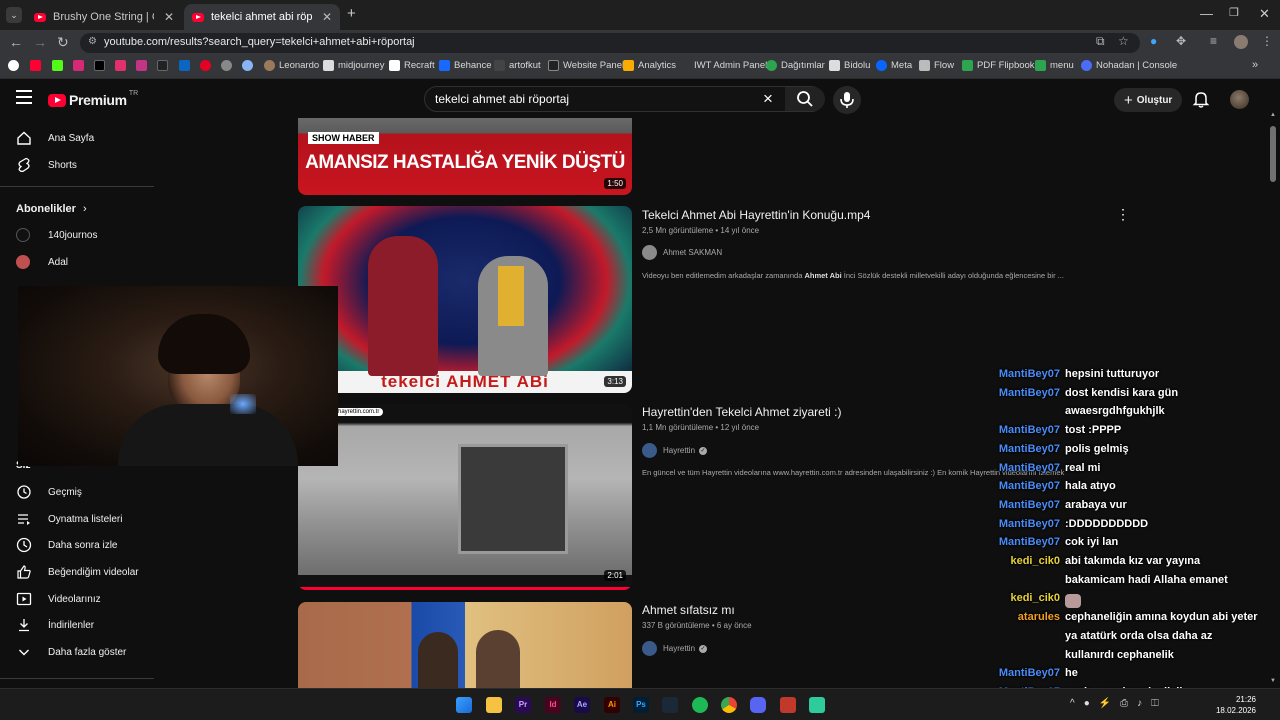 The image size is (1280, 720). What do you see at coordinates (805, 99) in the screenshot?
I see `search-button` at bounding box center [805, 99].